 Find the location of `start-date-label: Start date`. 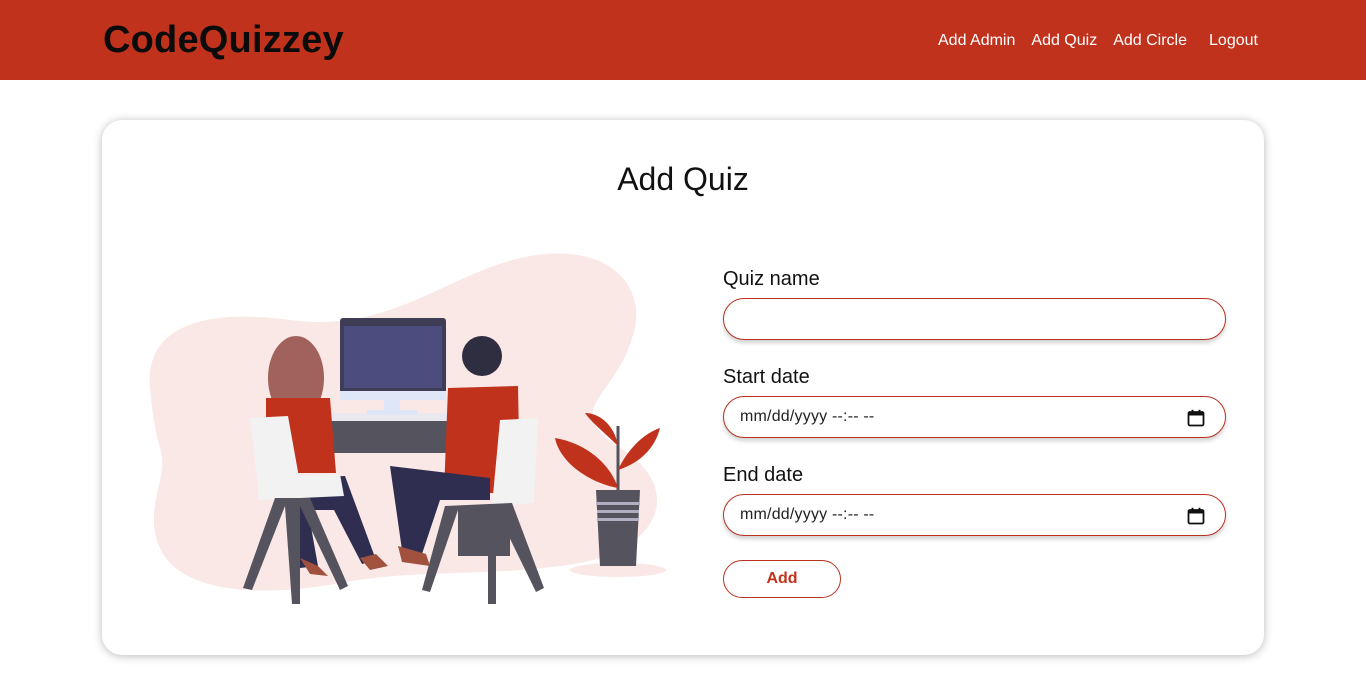

start-date-label: Start date is located at coordinates (766, 377).